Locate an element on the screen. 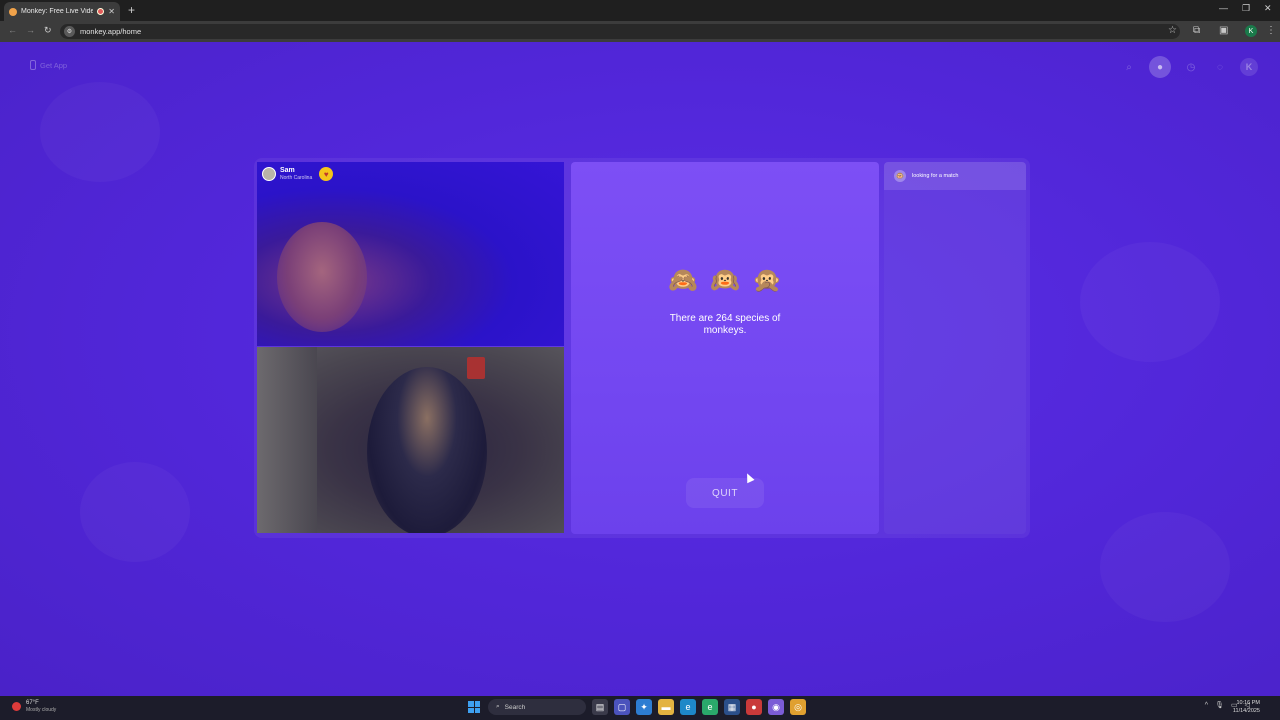  copilot-icon: ✦ is located at coordinates (644, 707).